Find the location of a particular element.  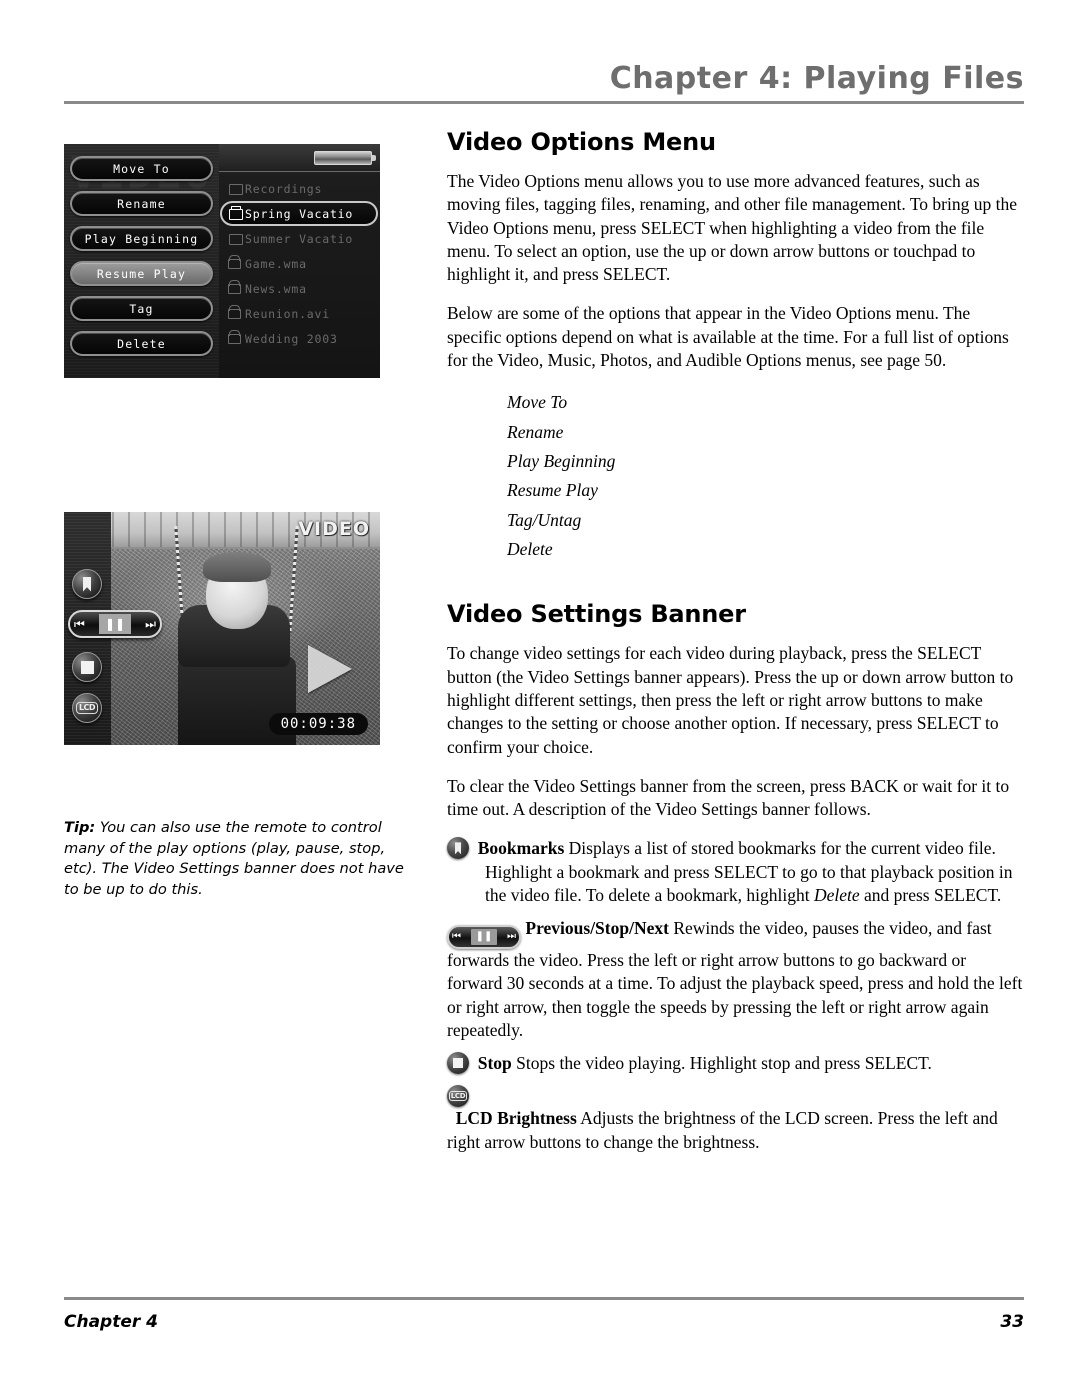

options-list-item: Rename is located at coordinates (535, 431).